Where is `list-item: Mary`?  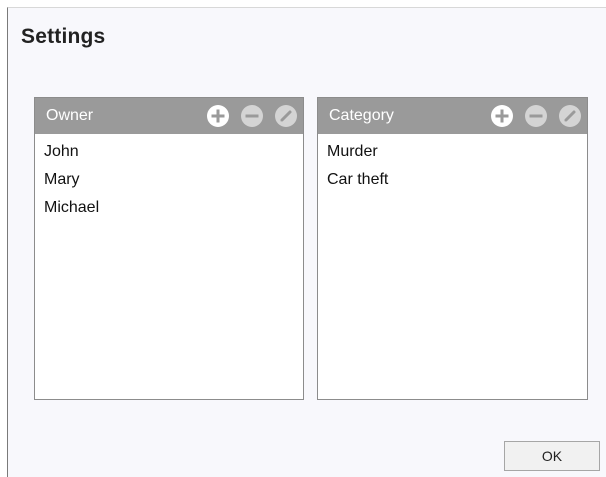 list-item: Mary is located at coordinates (169, 180).